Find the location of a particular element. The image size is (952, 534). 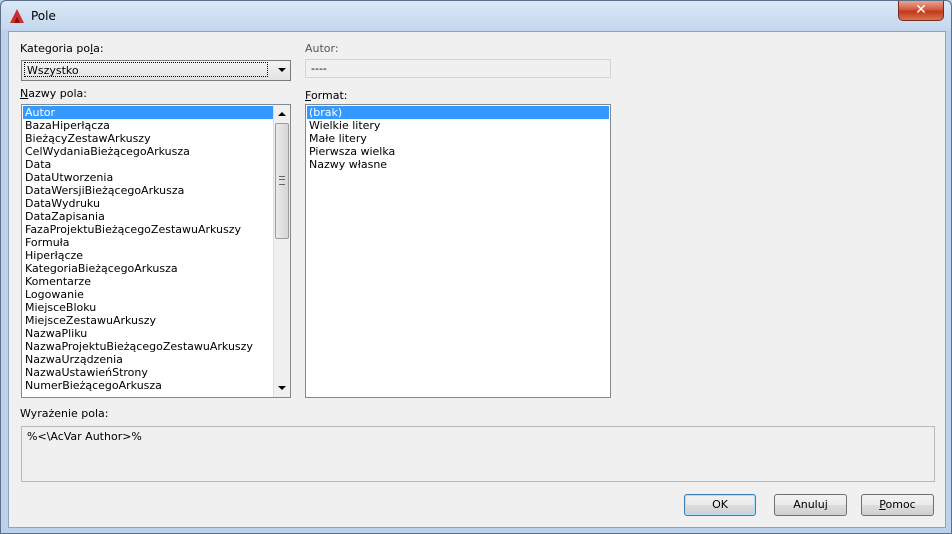

list-item: (brak) is located at coordinates (458, 112).